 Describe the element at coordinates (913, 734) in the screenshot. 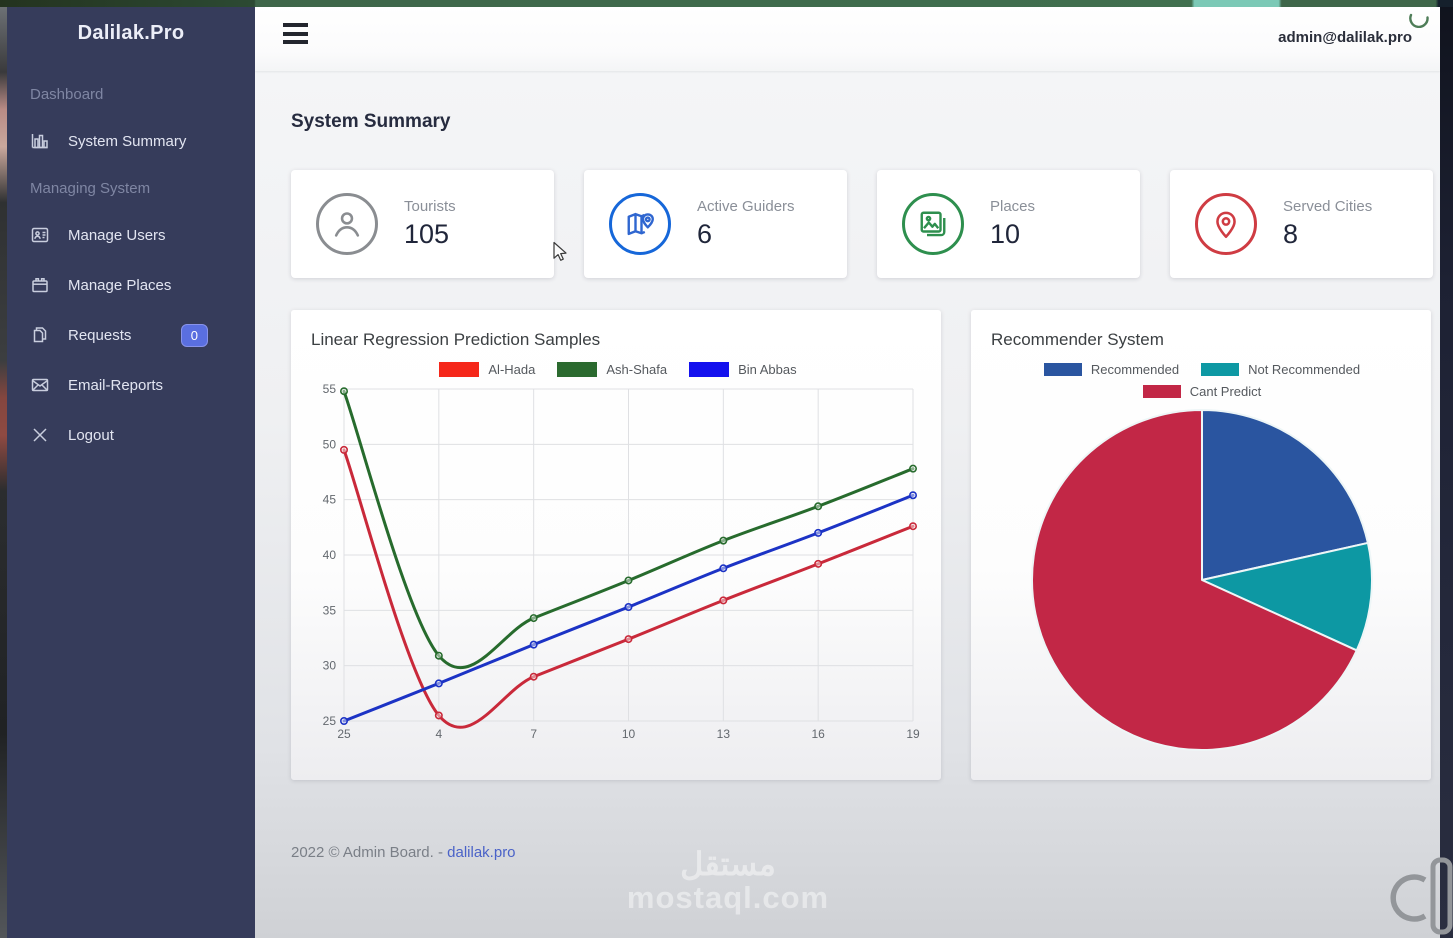

I see `svg-text: 19` at that location.